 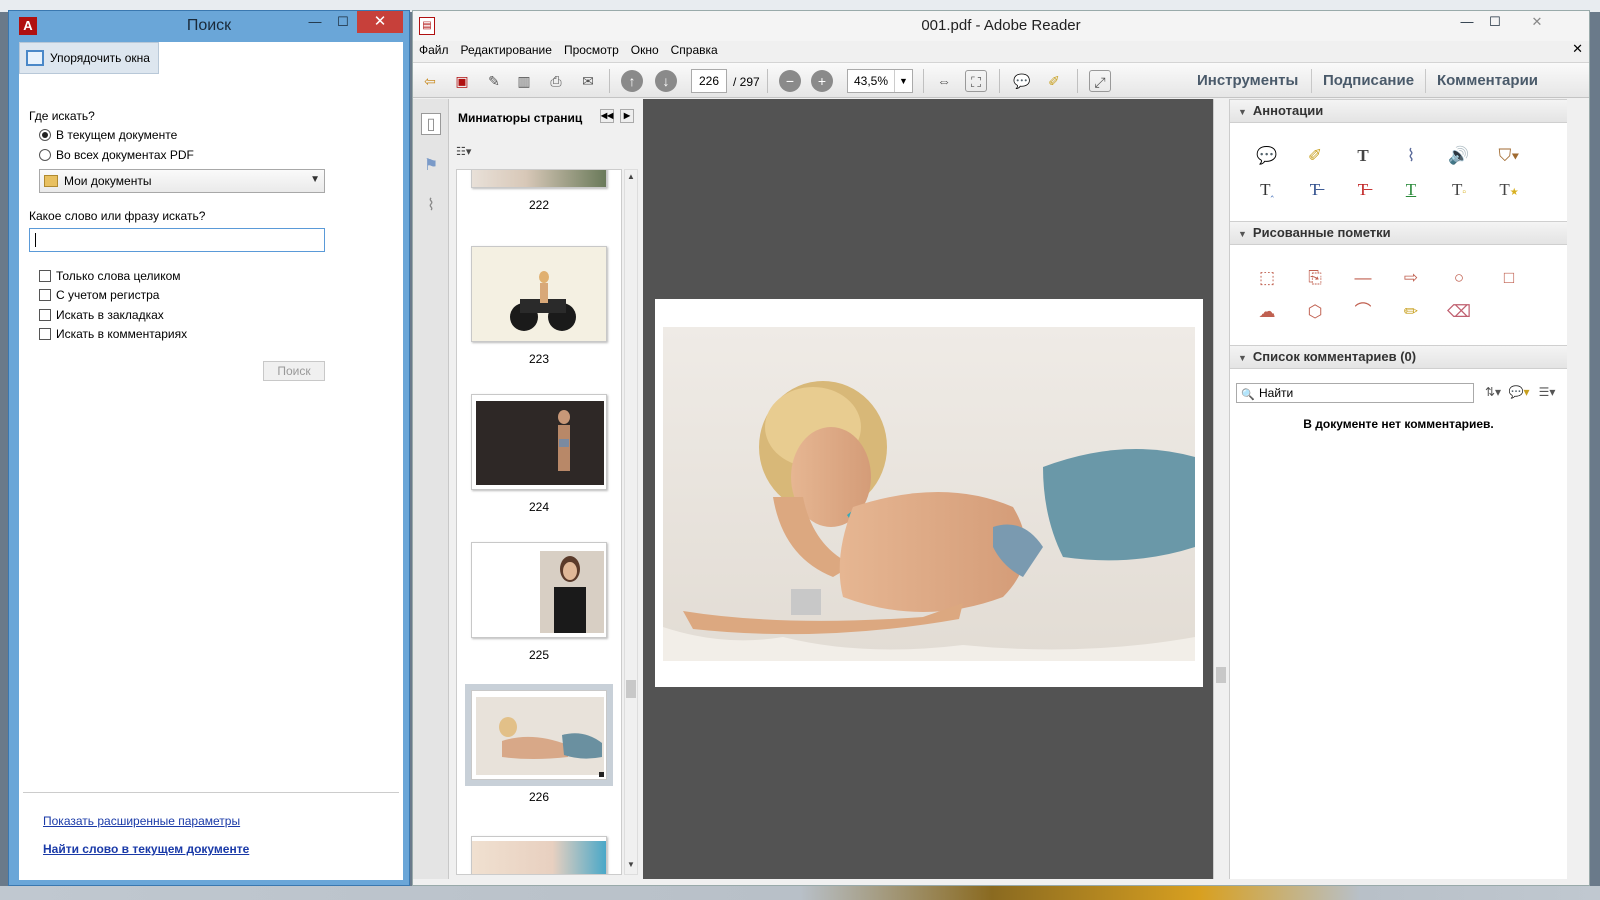 I want to click on expand-right-icon: ▶, so click(x=627, y=116).